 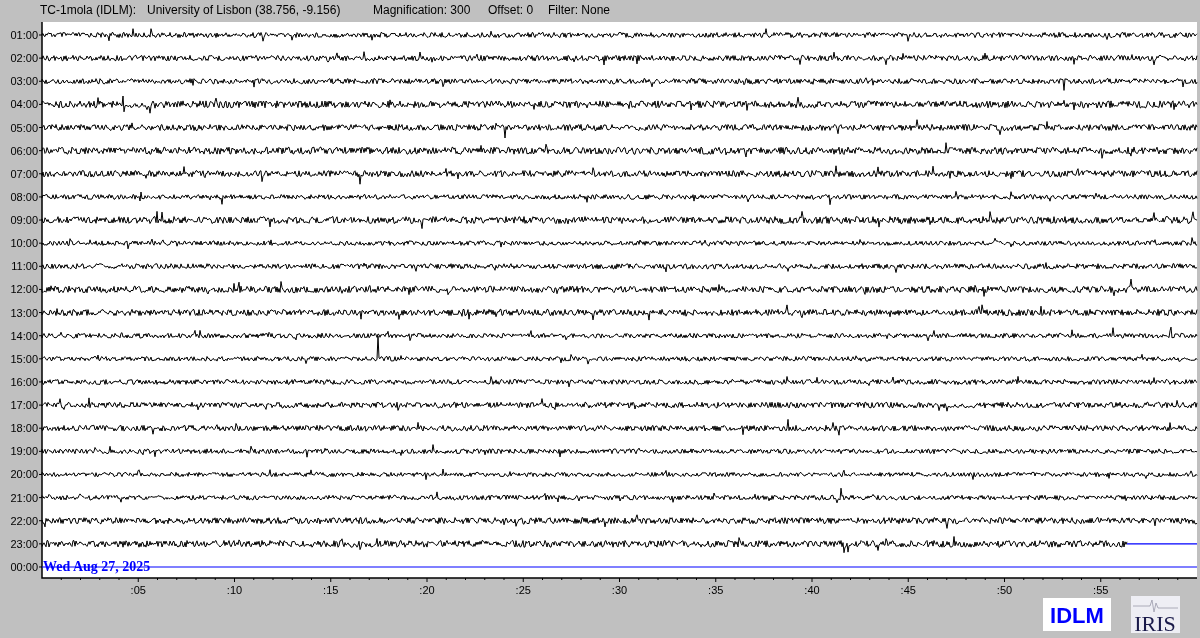 I want to click on hour-label: 22:00, so click(x=24, y=520).